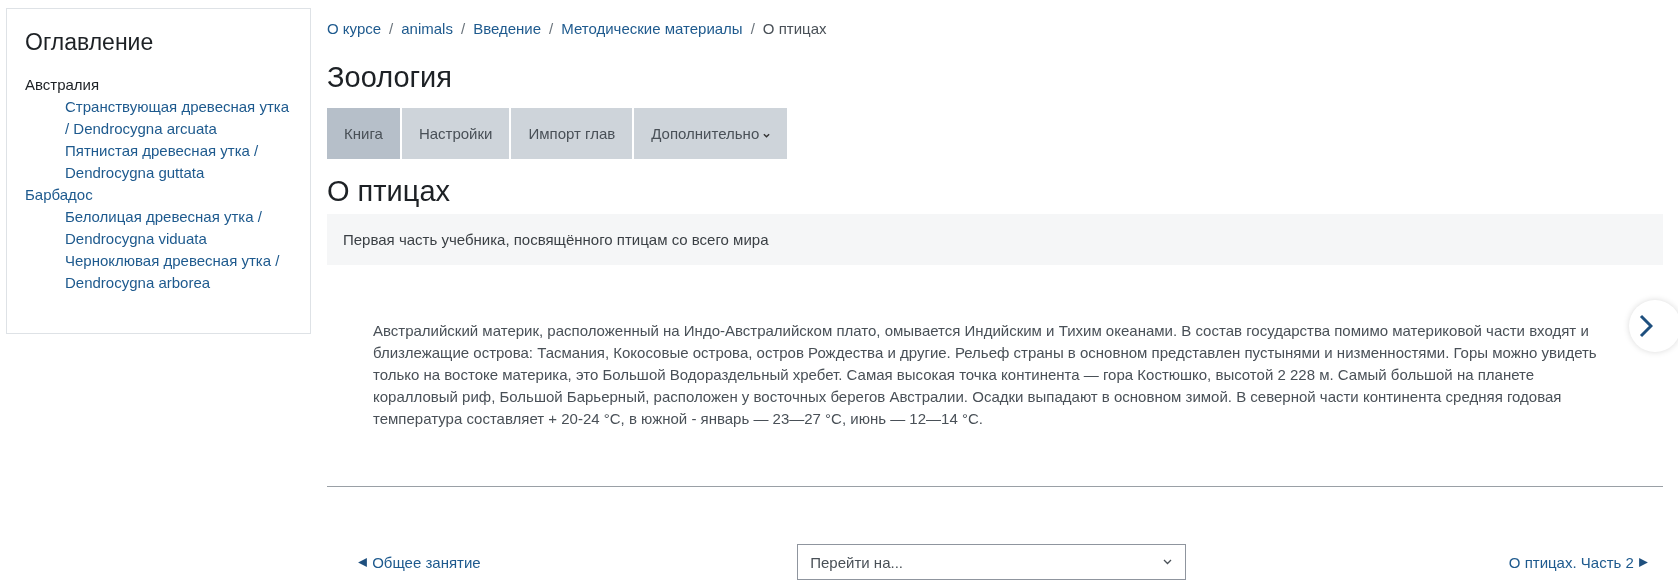  I want to click on breadcrumb-link: animals, so click(427, 28).